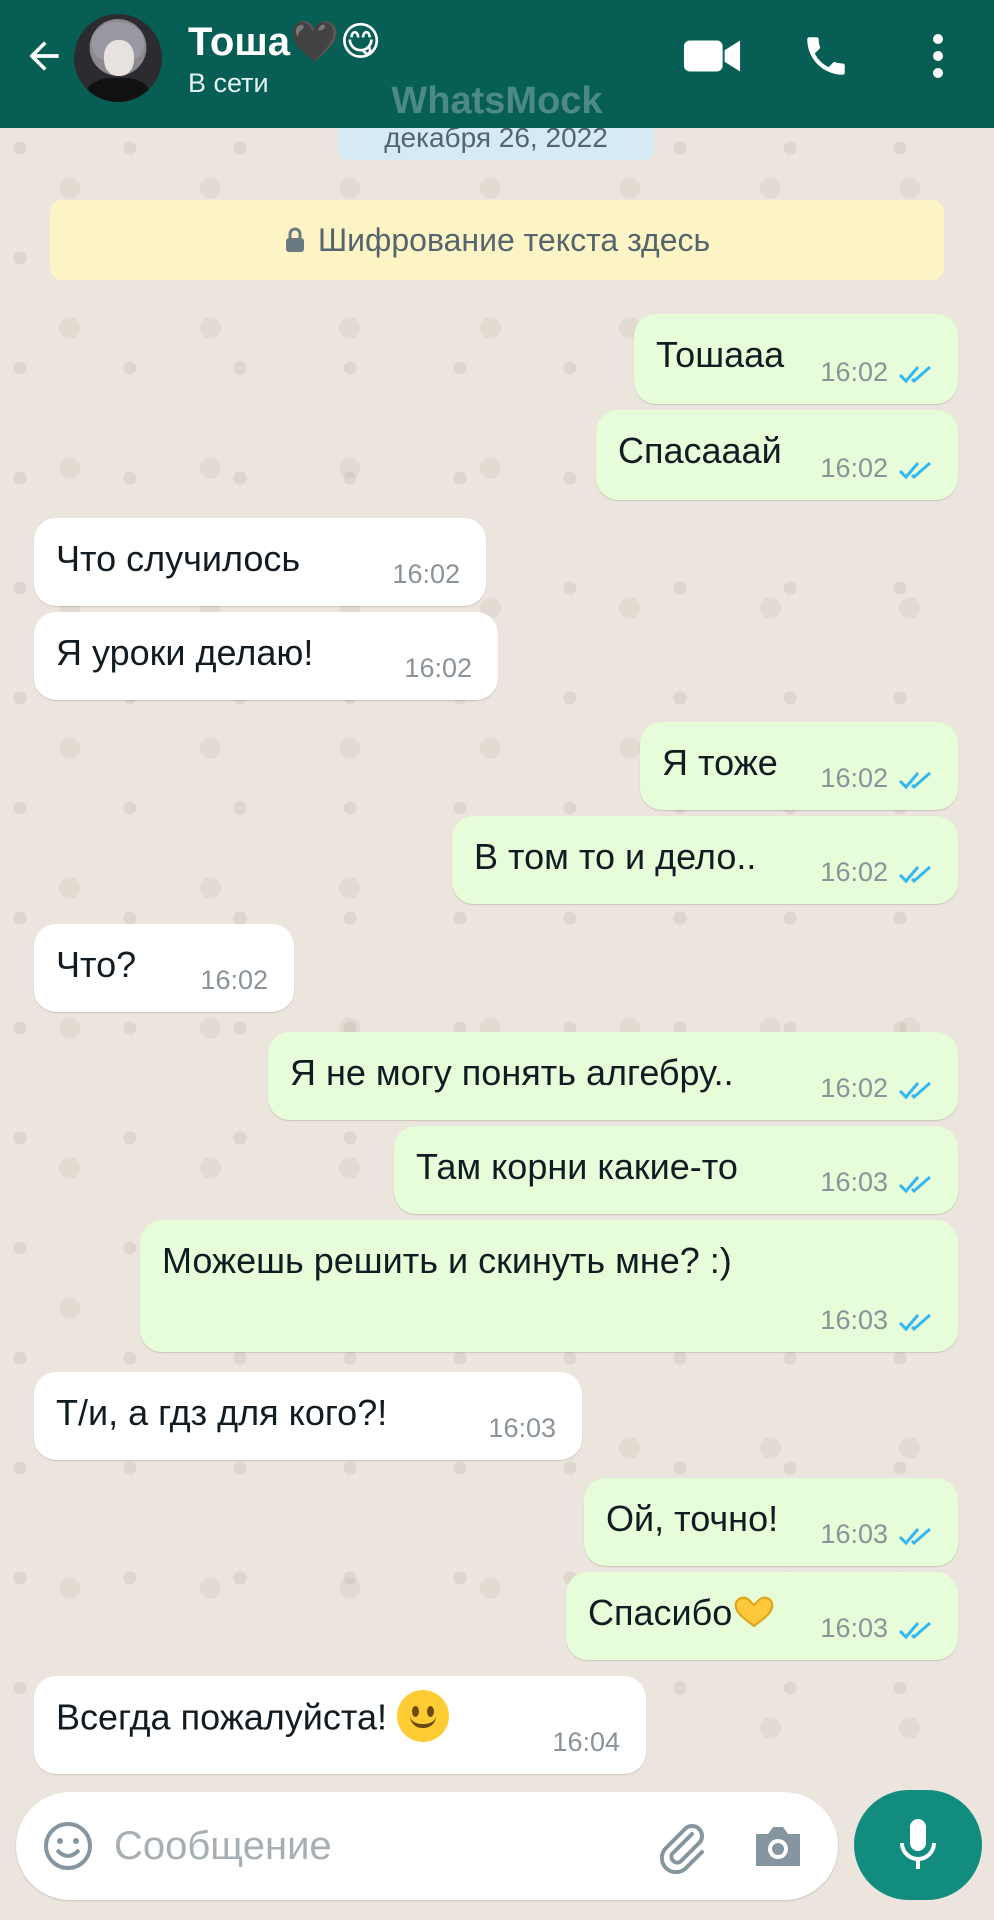 This screenshot has height=1920, width=994. I want to click on message-text: Там корни какие-то, so click(577, 1166).